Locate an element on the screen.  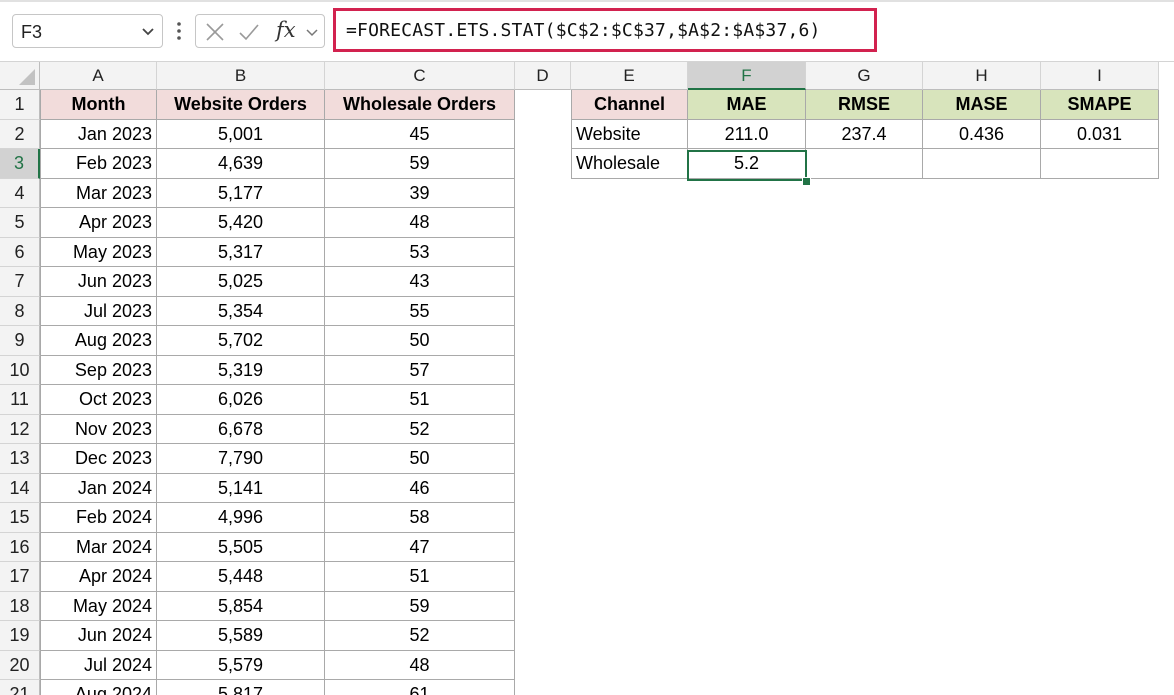
table-cell: Jul 2023 is located at coordinates (98, 311).